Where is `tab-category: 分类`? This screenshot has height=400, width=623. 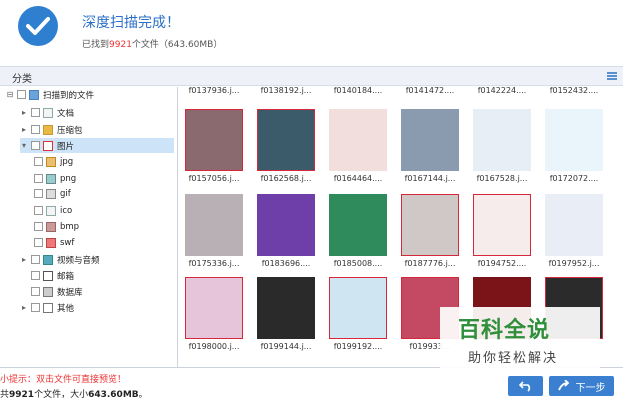
tab-category: 分类 is located at coordinates (22, 77).